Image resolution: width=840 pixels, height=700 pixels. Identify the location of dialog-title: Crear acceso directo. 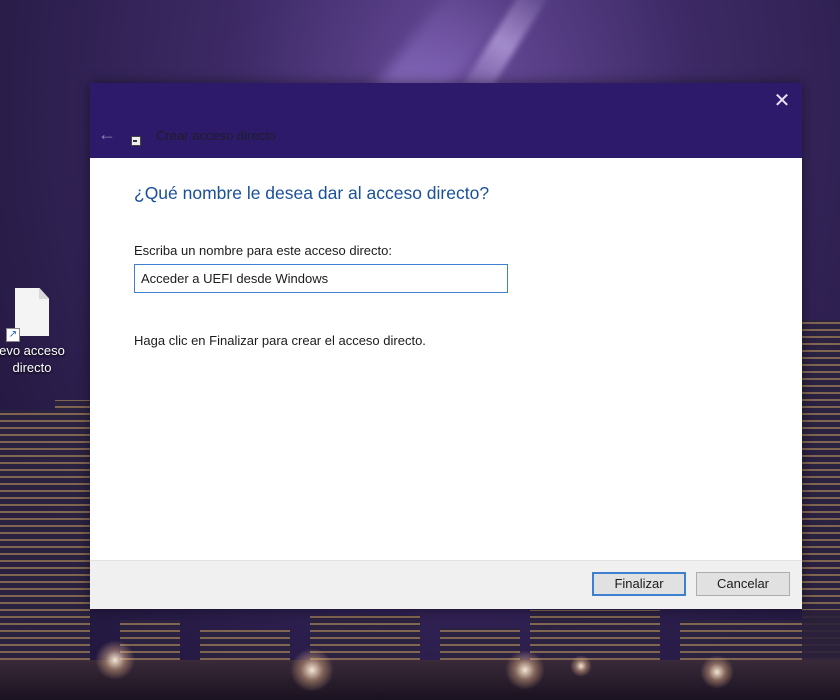
(216, 135).